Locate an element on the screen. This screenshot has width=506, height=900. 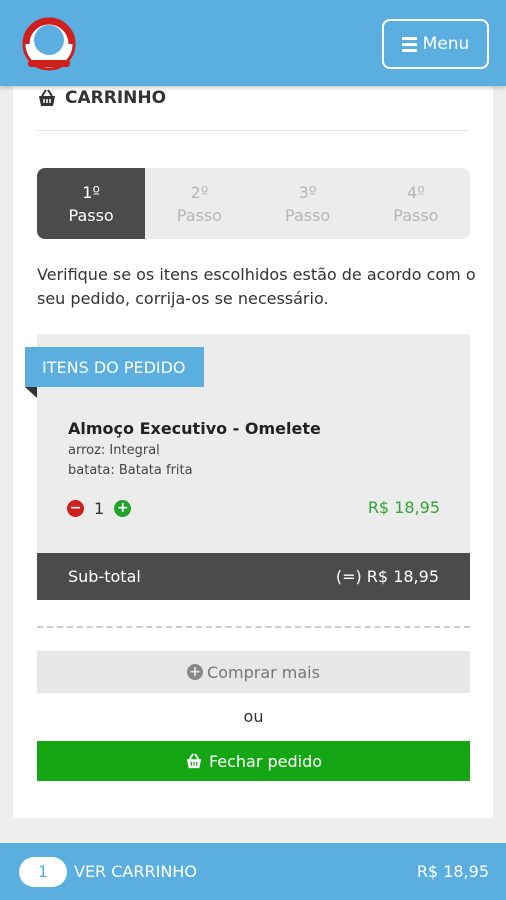
subtotal-value: (=) R$ 18,95 is located at coordinates (387, 576).